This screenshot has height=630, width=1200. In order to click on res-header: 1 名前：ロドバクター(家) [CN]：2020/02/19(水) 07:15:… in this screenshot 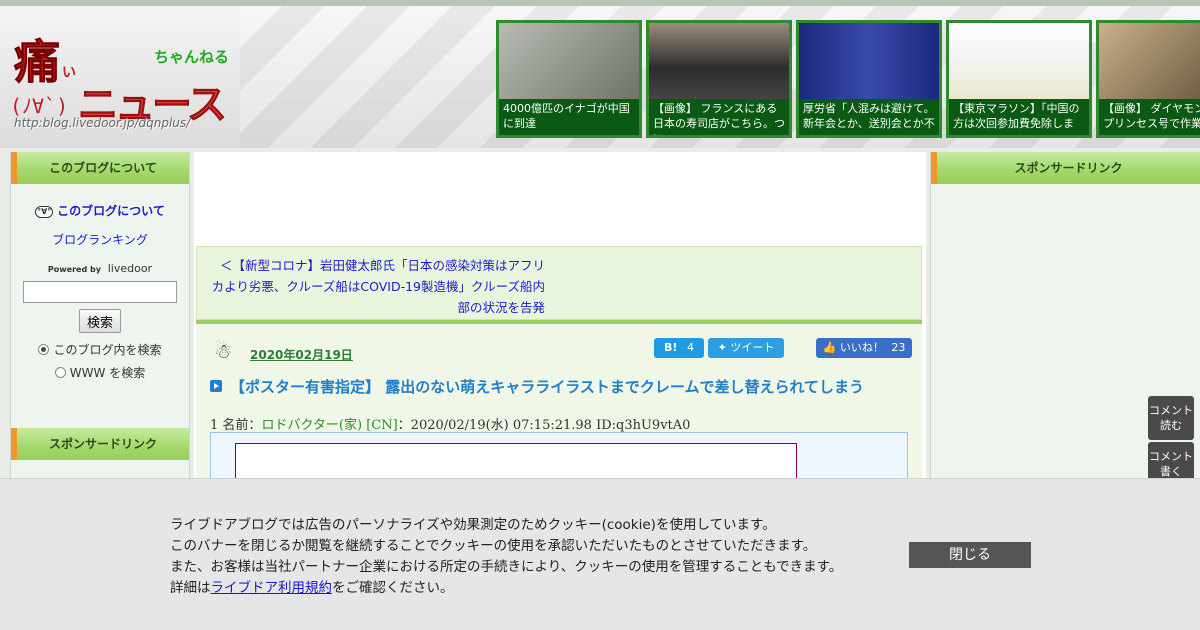, I will do `click(450, 423)`.